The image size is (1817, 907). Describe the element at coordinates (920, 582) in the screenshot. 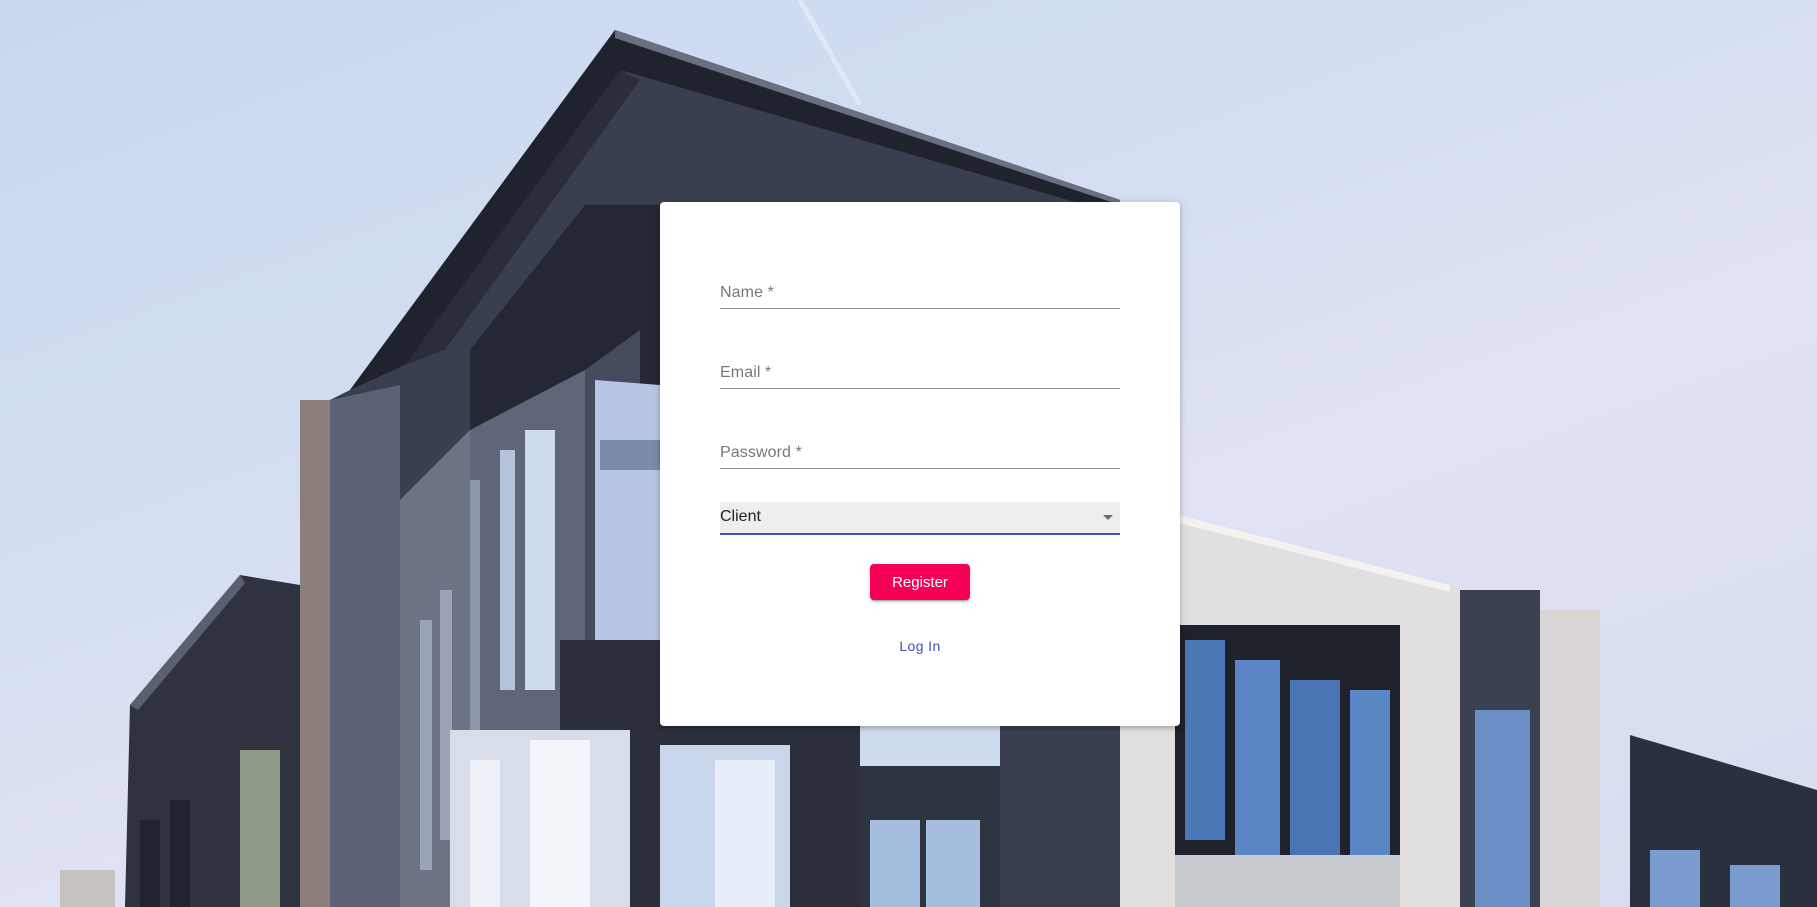

I see `register-button: Register` at that location.